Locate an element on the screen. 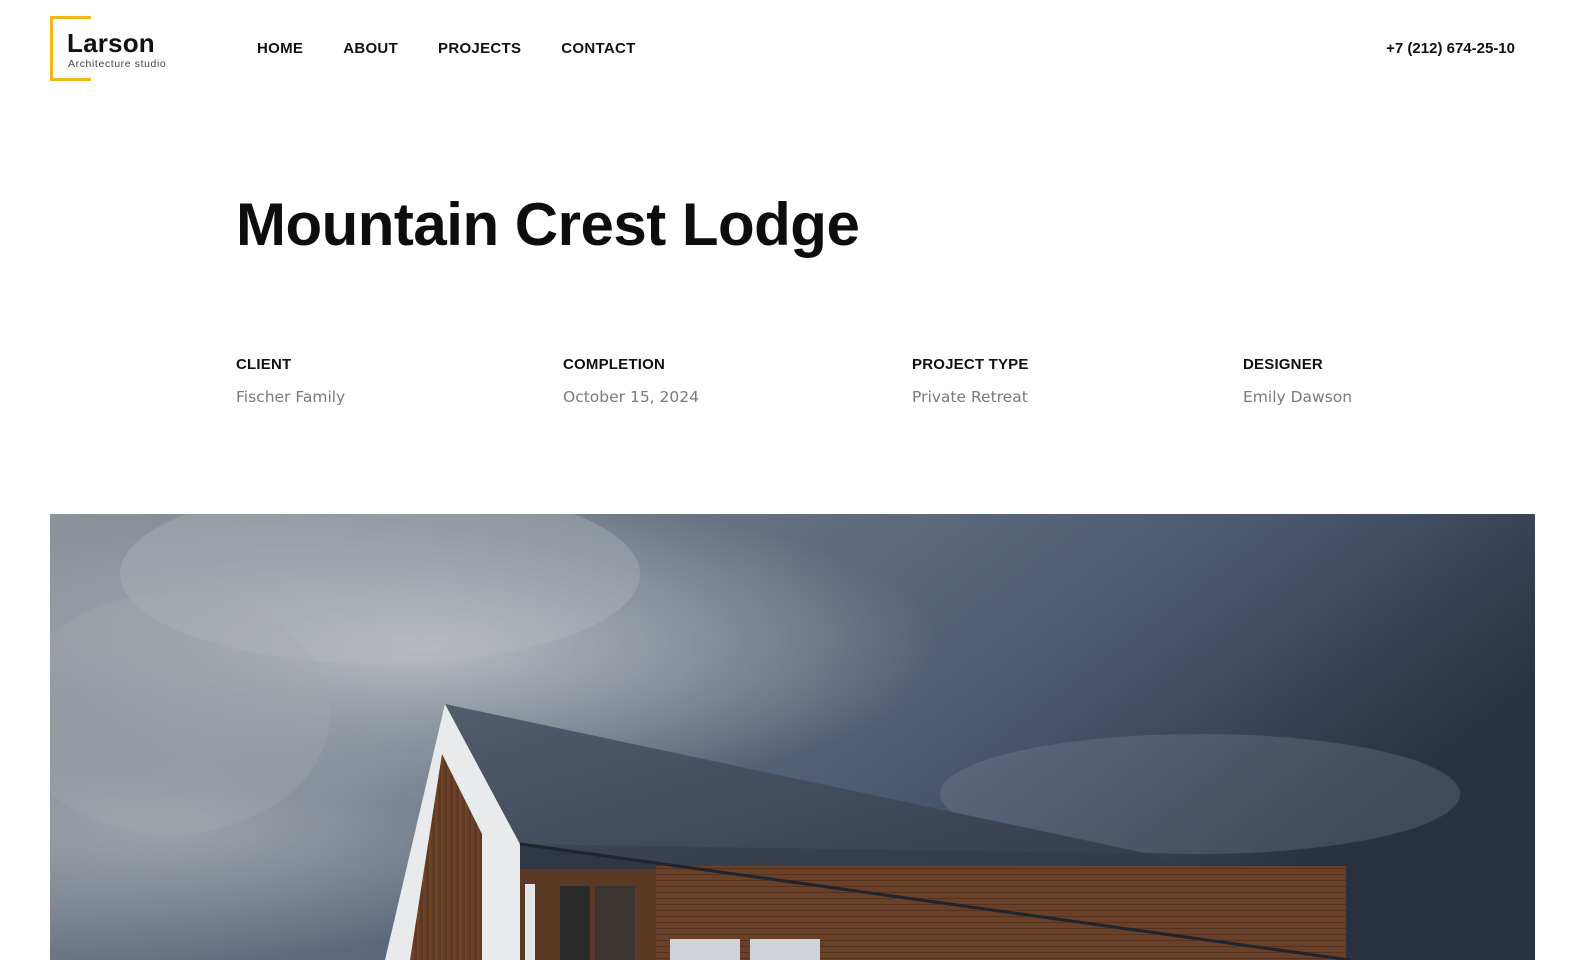 This screenshot has width=1585, height=960. nav-item-contact: CONTACT is located at coordinates (598, 48).